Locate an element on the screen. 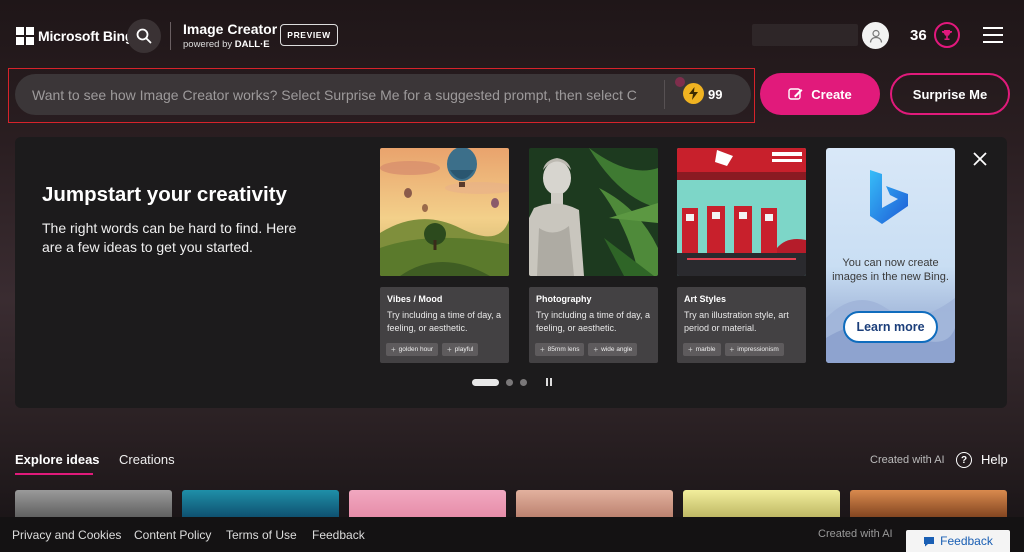 The image size is (1024, 552). pause-icon is located at coordinates (549, 382).